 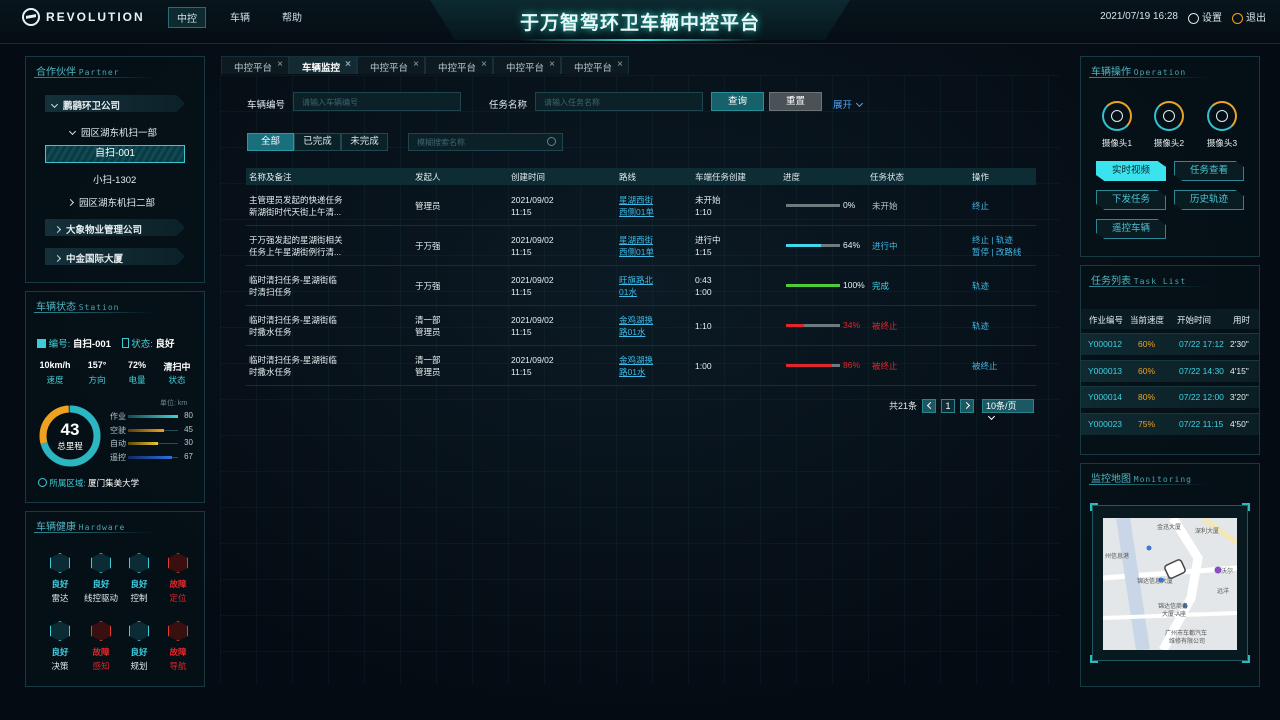 I want to click on tree-node-dept2: 园区湖东机扫二部, so click(x=111, y=202).